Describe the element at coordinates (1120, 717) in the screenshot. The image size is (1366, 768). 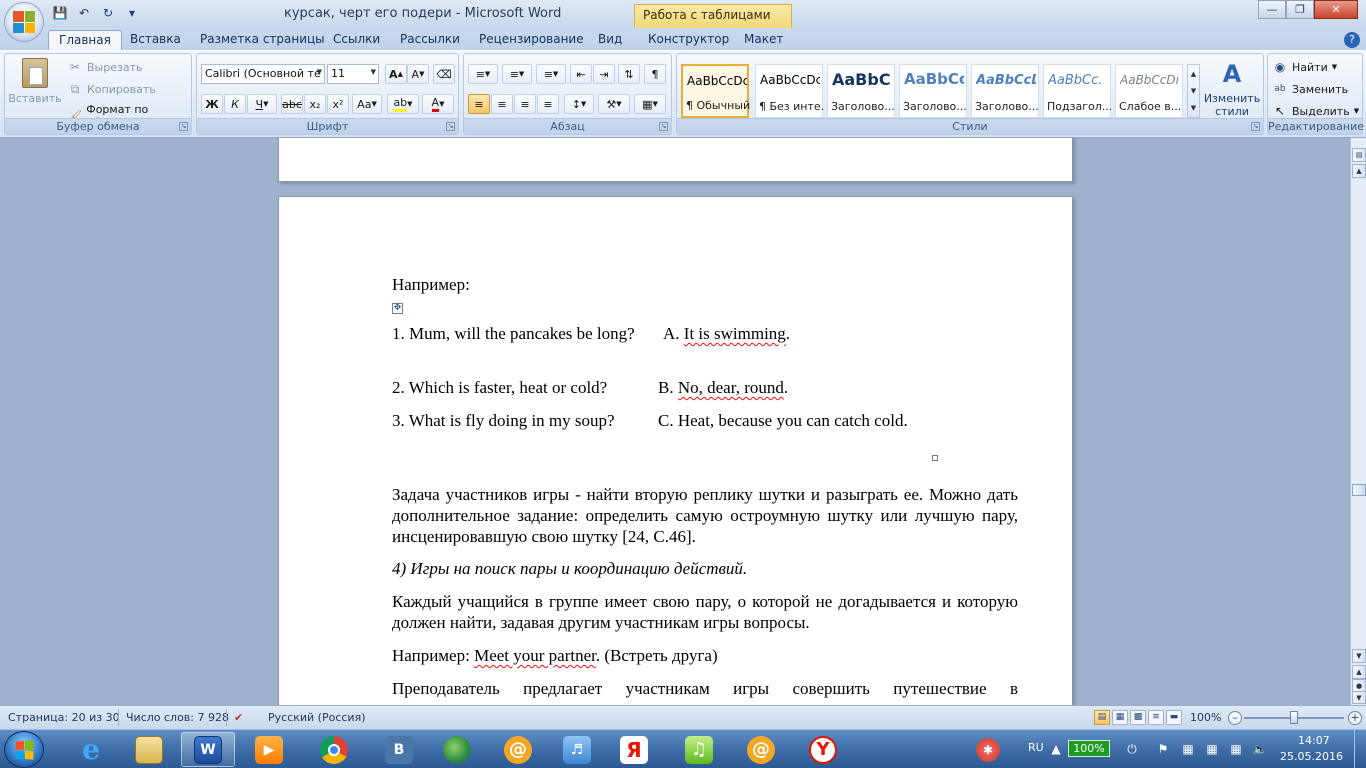
I see `full-screen-reading-view-button: ▦` at that location.